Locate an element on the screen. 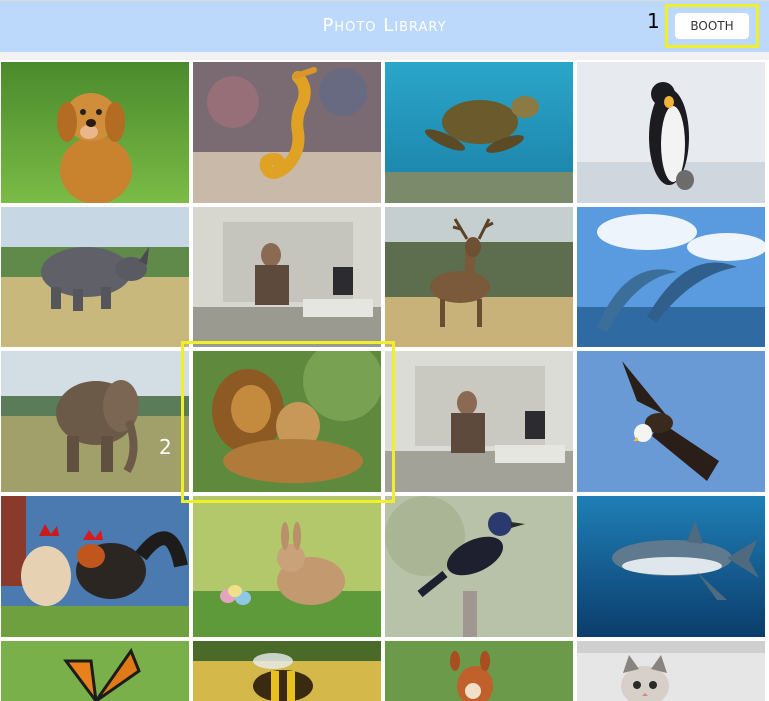 The image size is (769, 701). app-header: Photo Library 1 BOOTH is located at coordinates (384, 26).